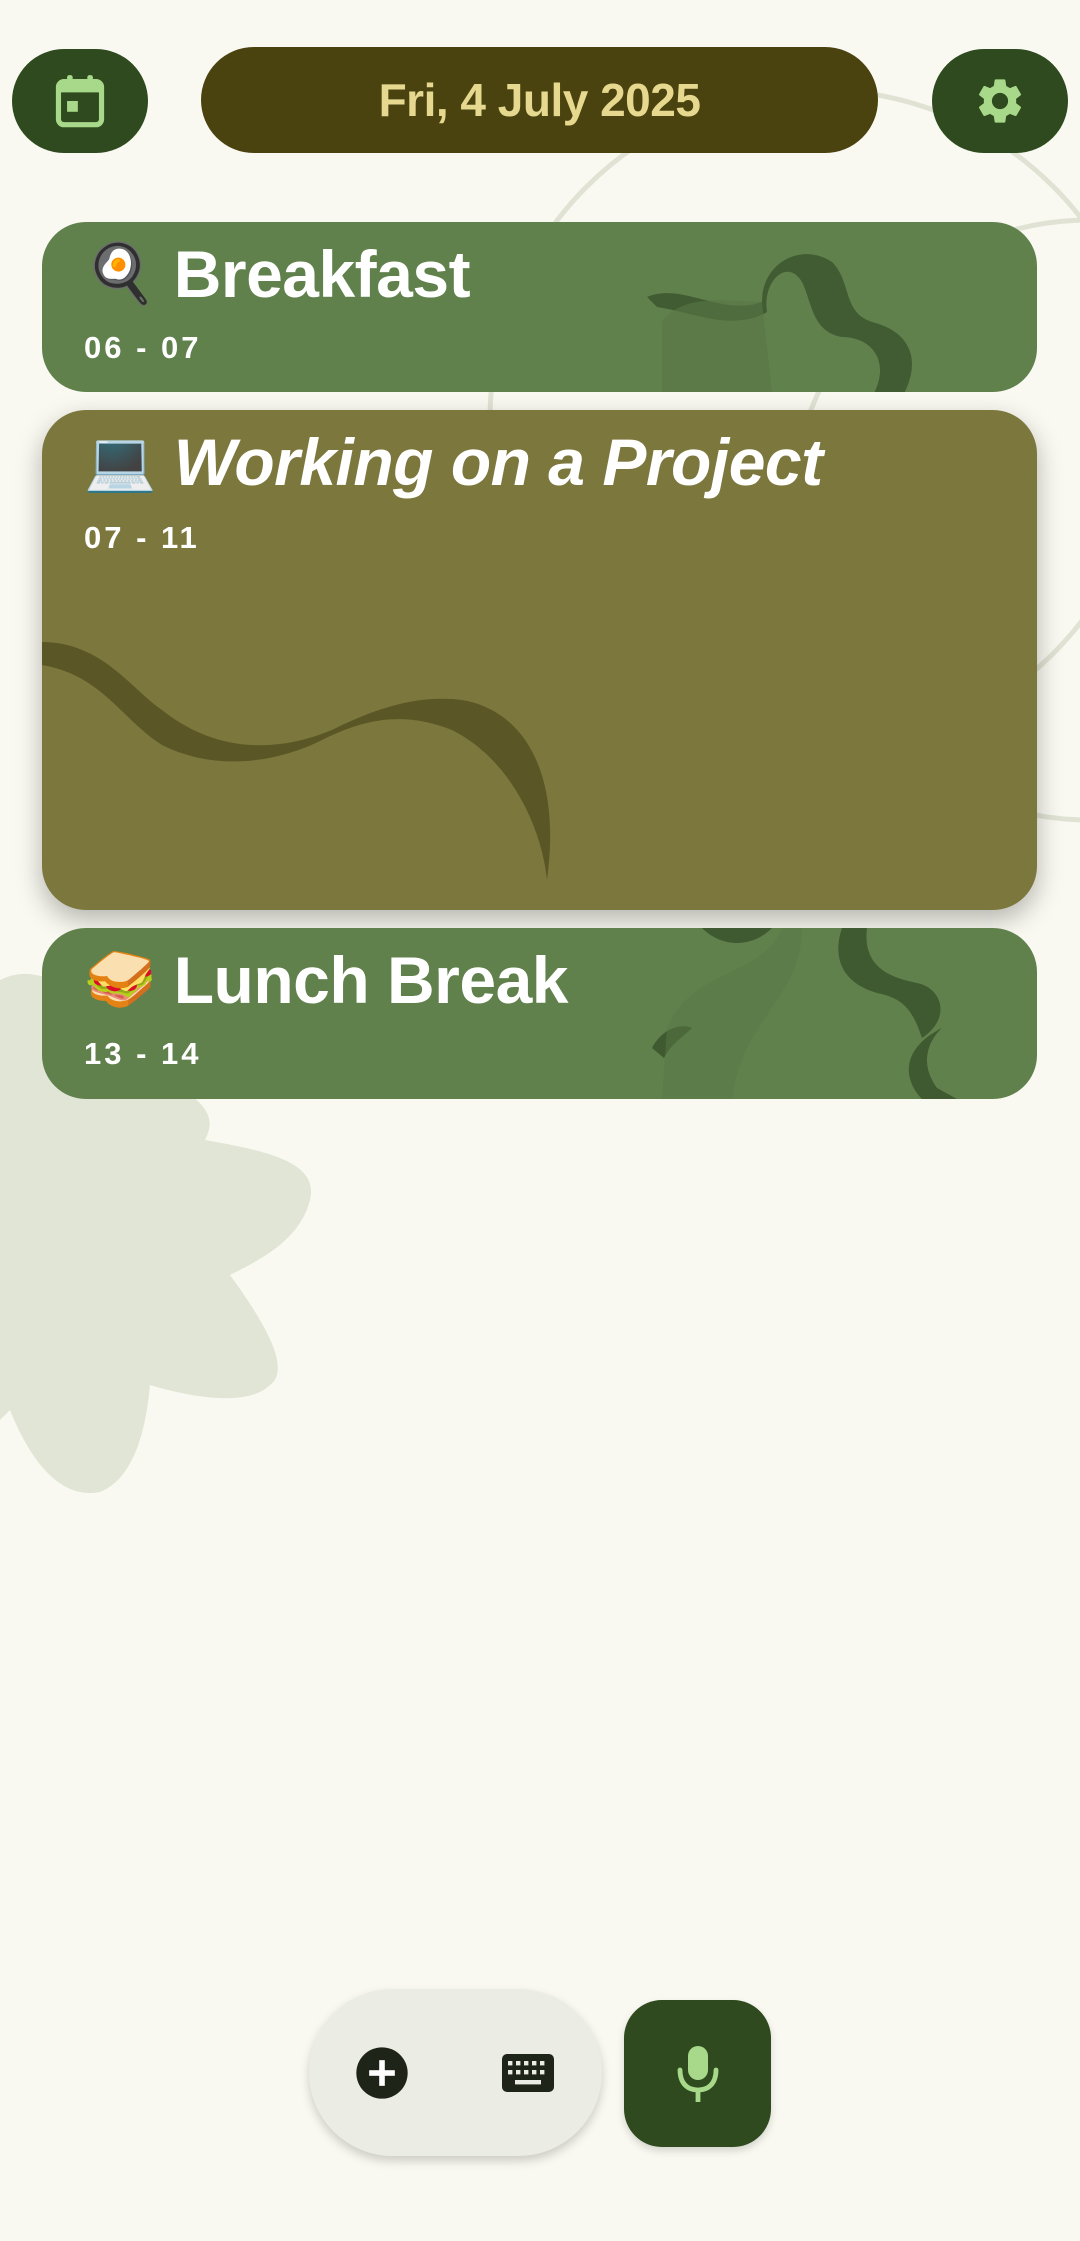  What do you see at coordinates (143, 347) in the screenshot?
I see `event-time: 06 - 07` at bounding box center [143, 347].